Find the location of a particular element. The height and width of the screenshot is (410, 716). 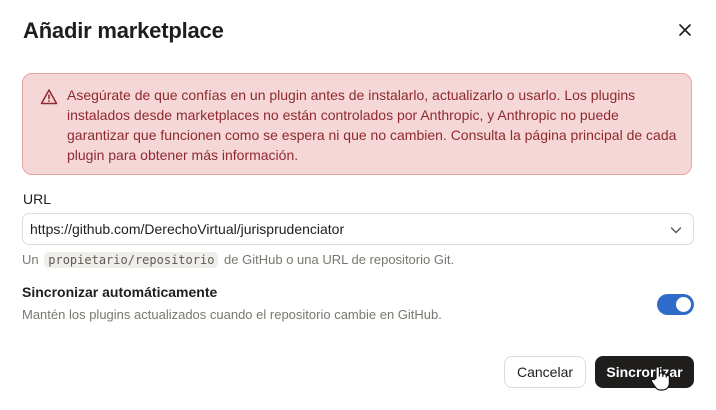

url-label: URL is located at coordinates (37, 199).